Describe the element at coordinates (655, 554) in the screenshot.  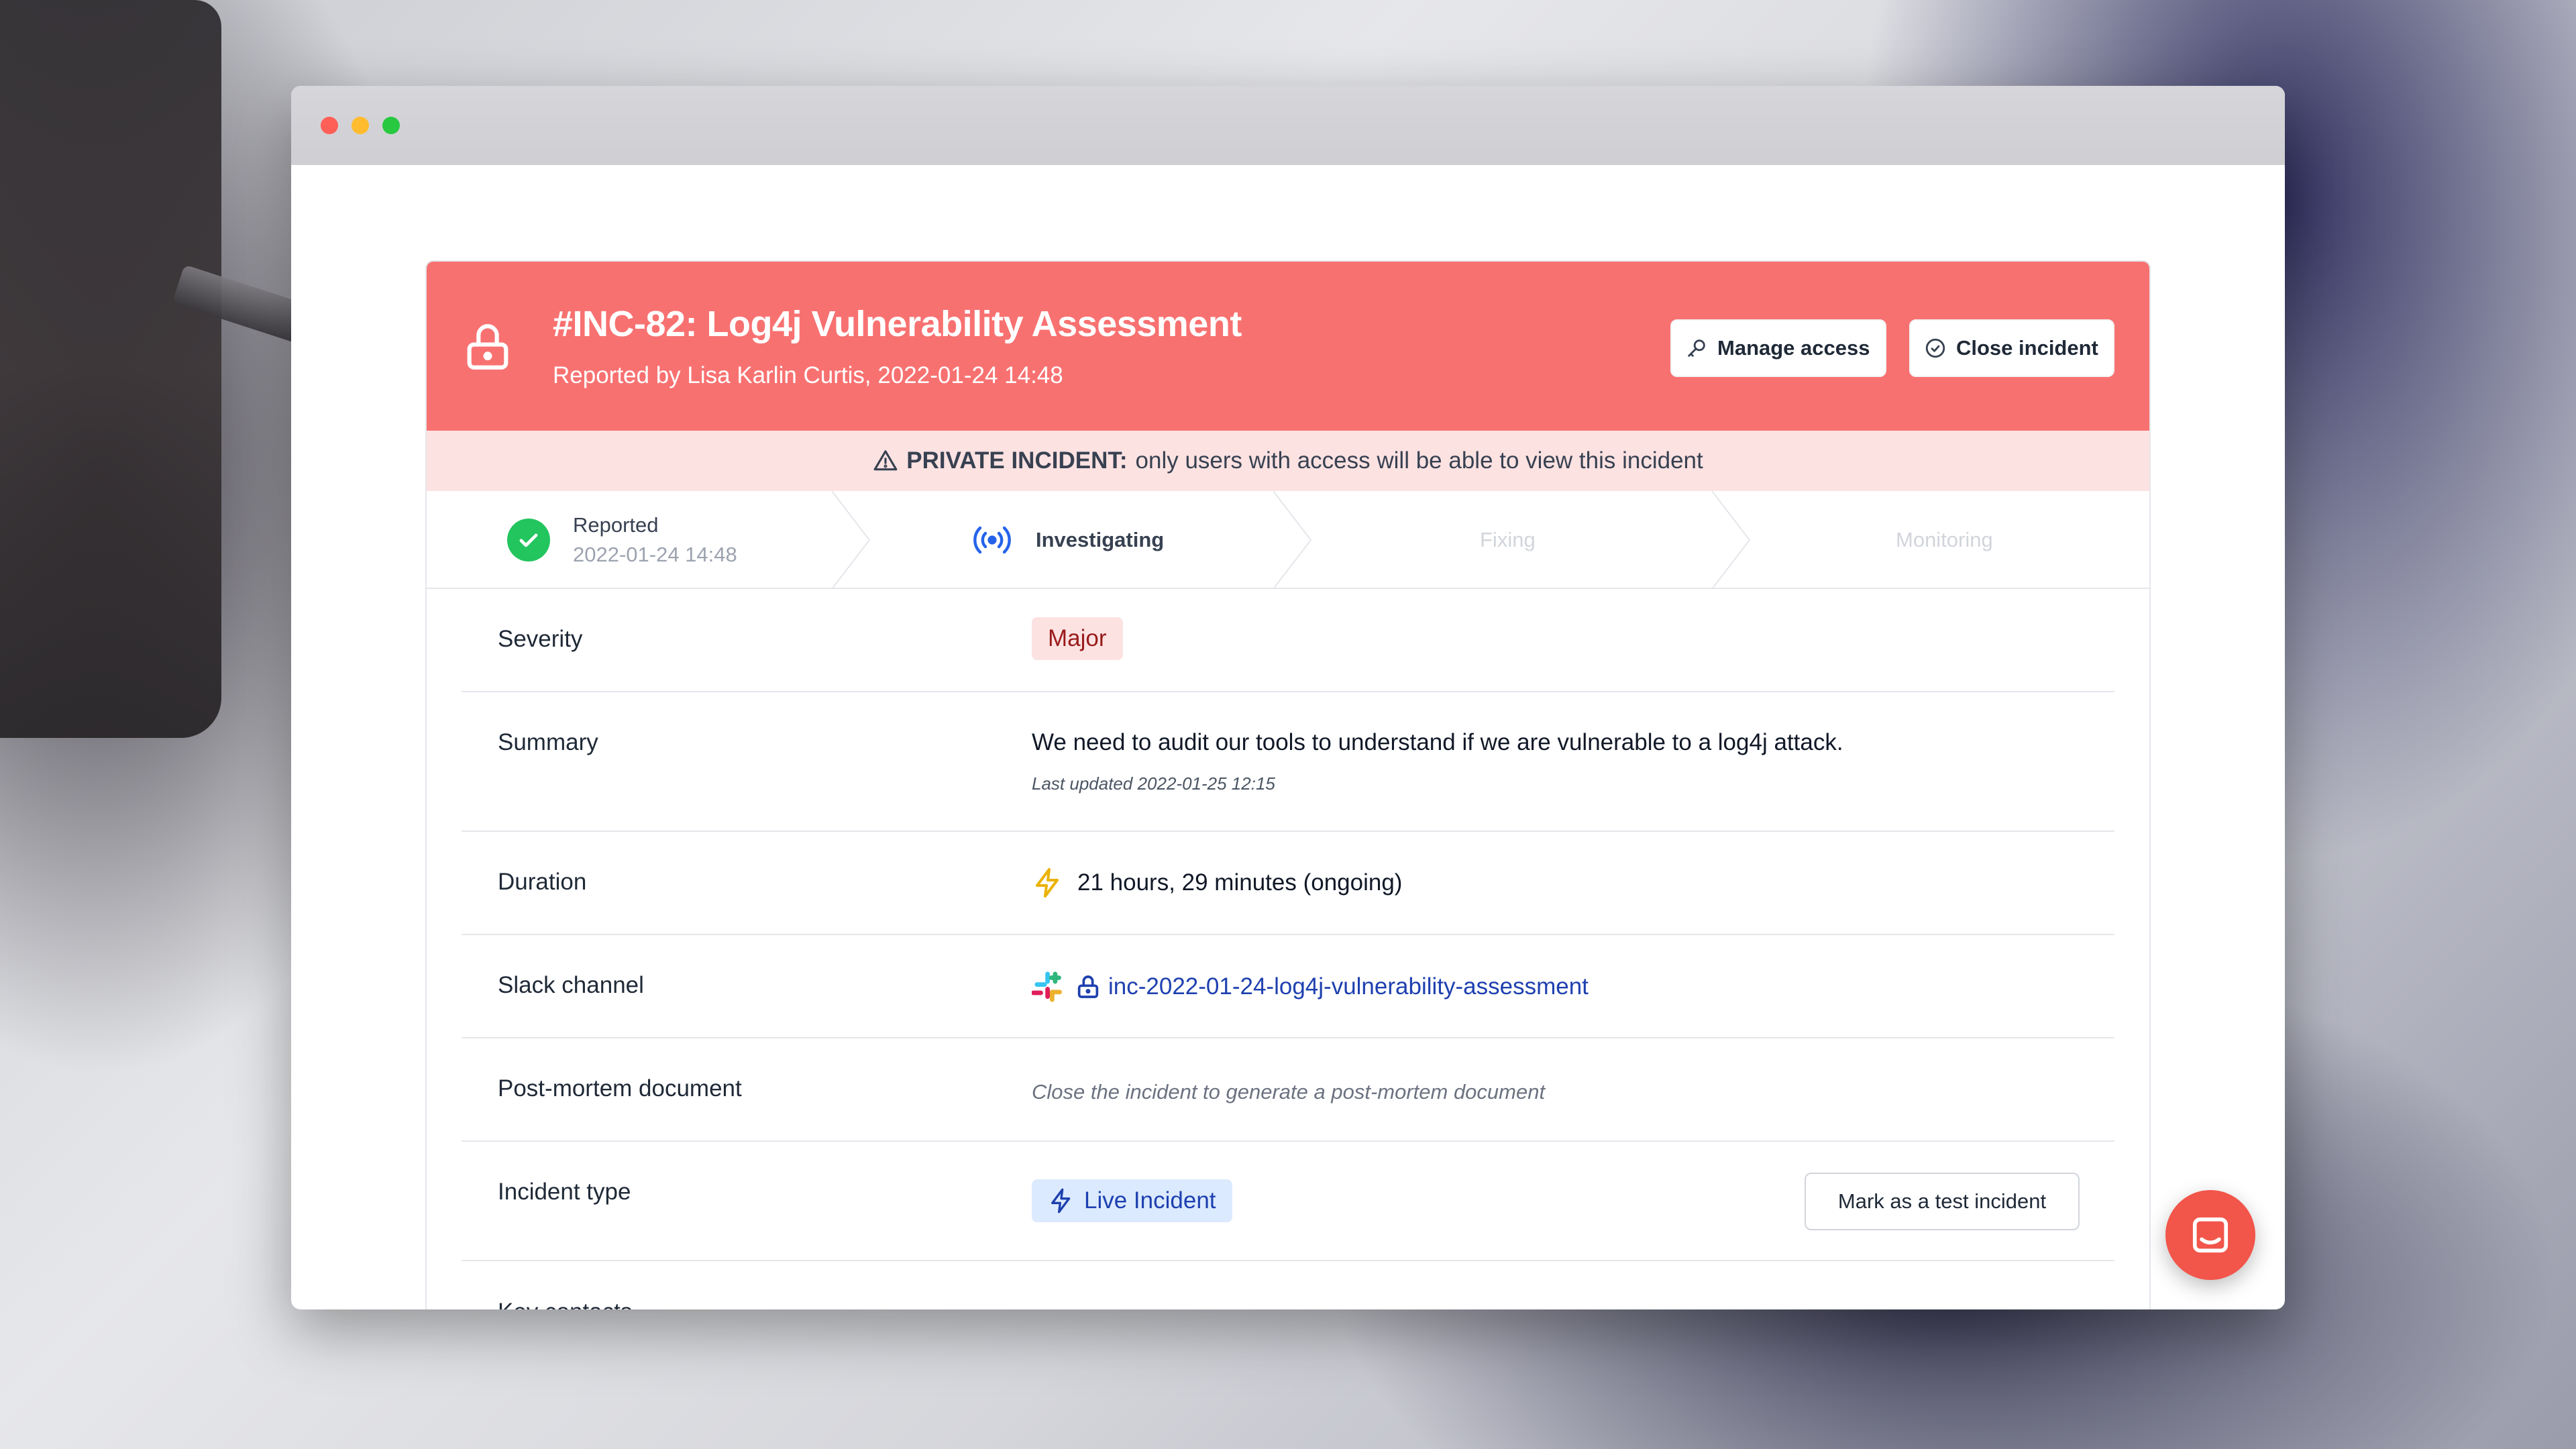
I see `step-reported-time: 2022-01-24 14:48` at that location.